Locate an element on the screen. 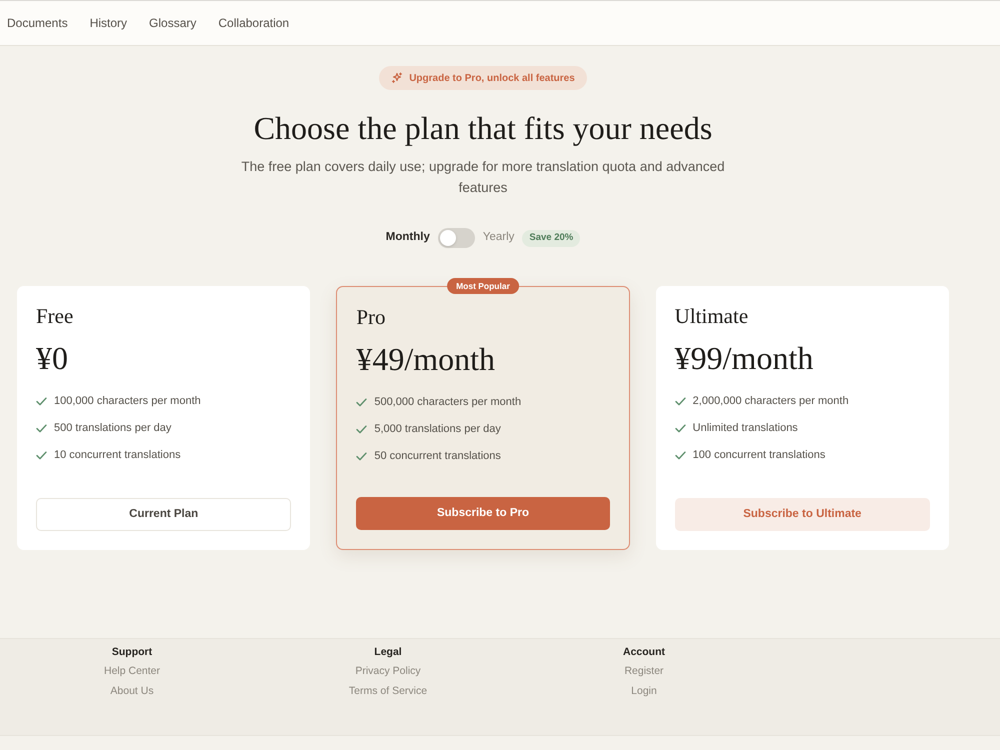  footer-heading: Legal is located at coordinates (388, 652).